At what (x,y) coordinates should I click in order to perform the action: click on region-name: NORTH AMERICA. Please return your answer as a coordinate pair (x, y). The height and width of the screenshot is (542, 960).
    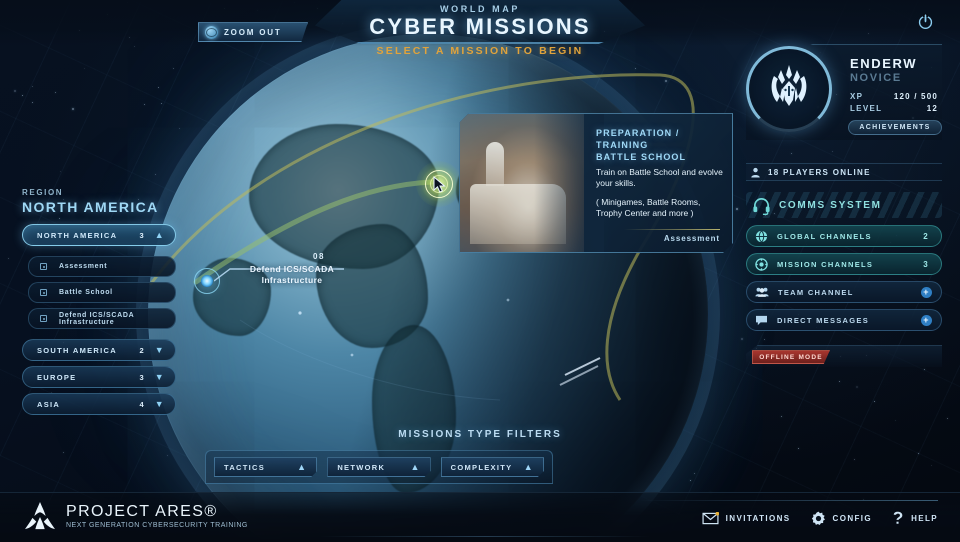
    Looking at the image, I should click on (90, 207).